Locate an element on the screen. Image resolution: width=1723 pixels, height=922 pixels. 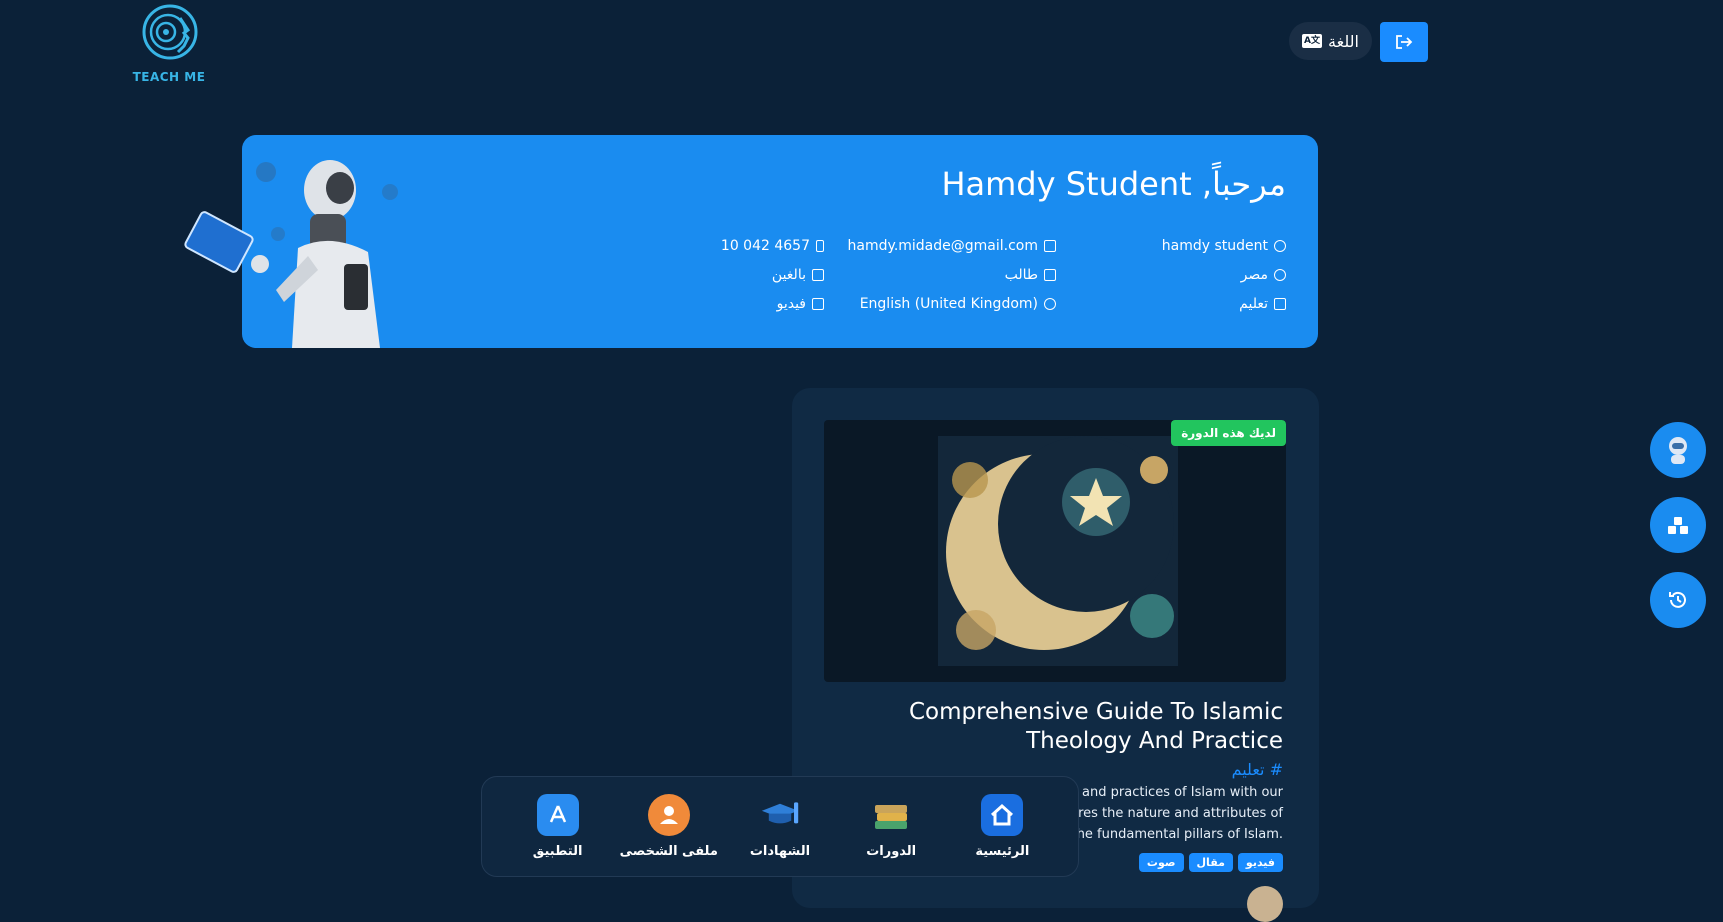
document-icon is located at coordinates (1280, 304).